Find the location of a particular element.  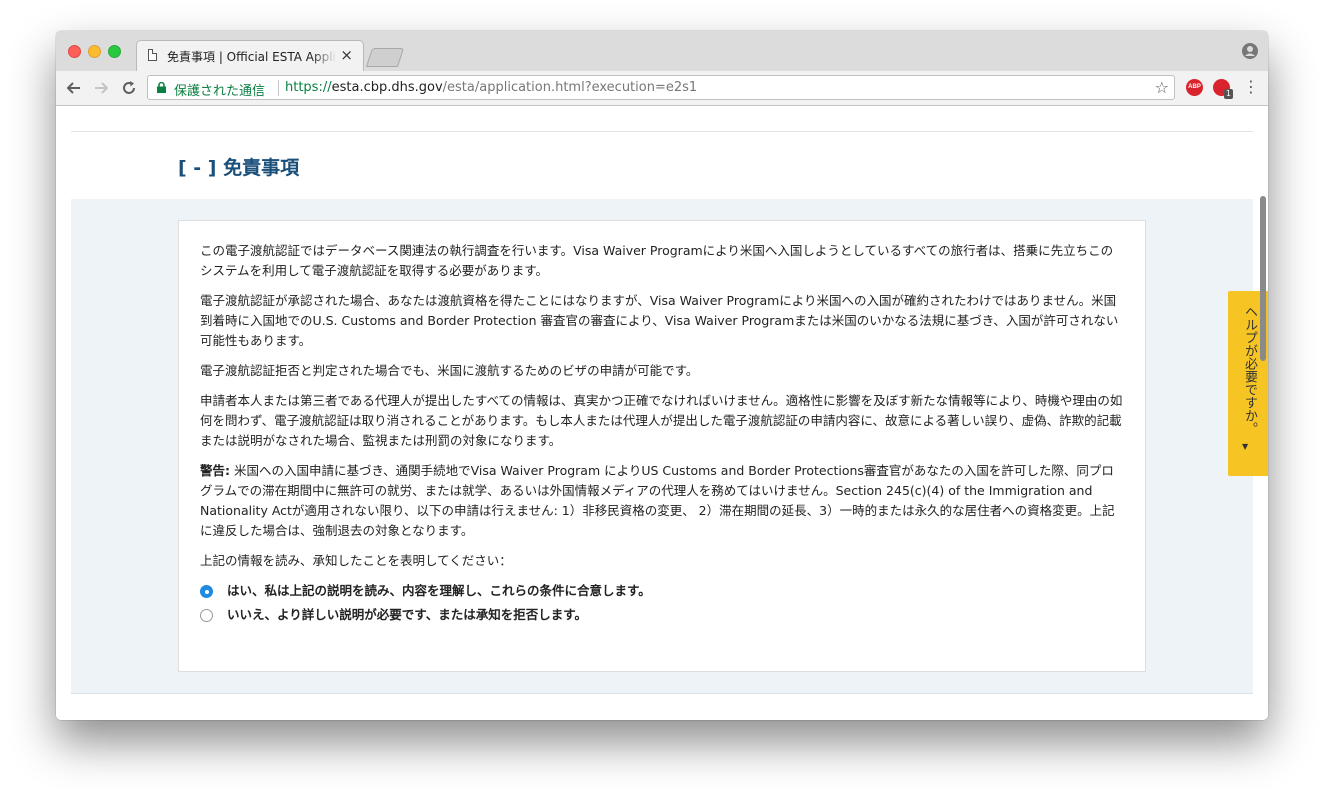

zoom-window-button is located at coordinates (114, 51).